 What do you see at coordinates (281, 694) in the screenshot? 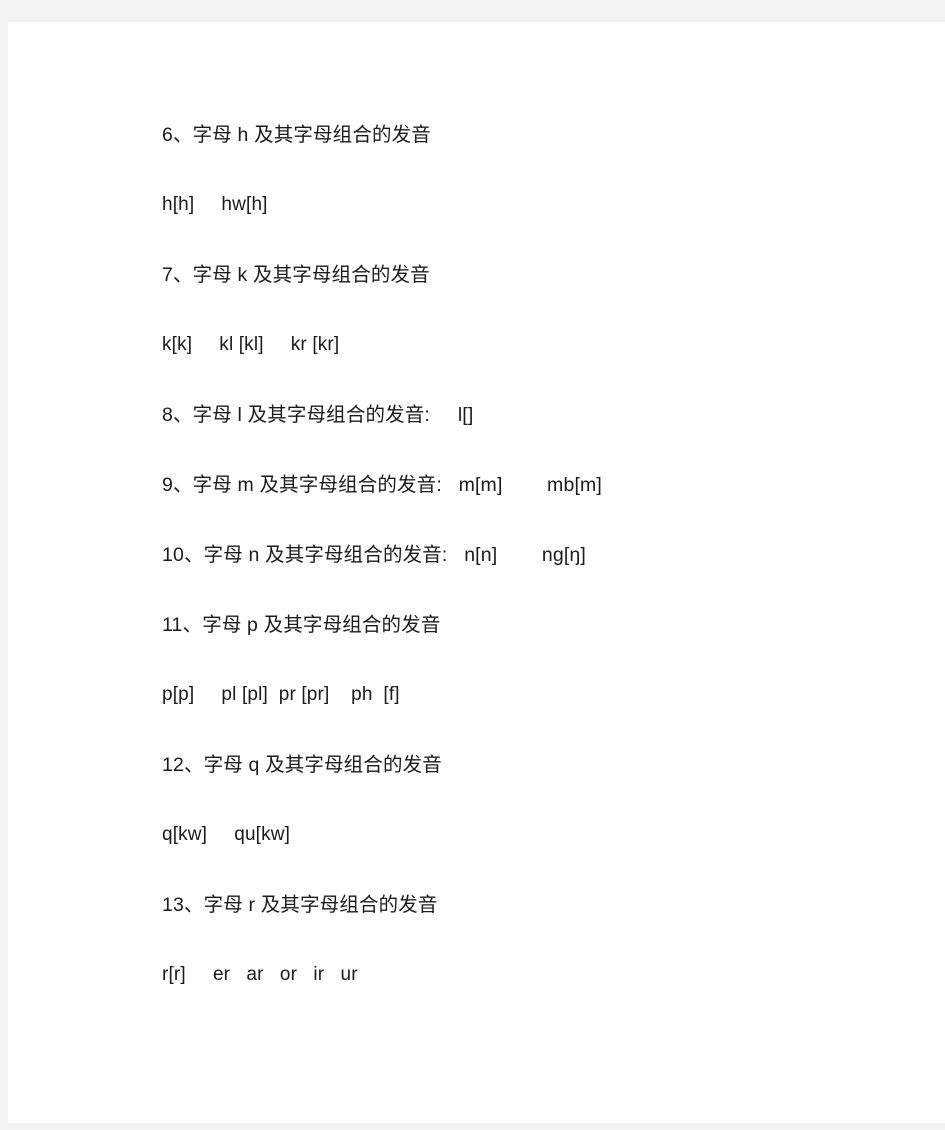
I see `pronunciation-examples-letter-p: p[p] pl [pl] pr [pr] ph [f]` at bounding box center [281, 694].